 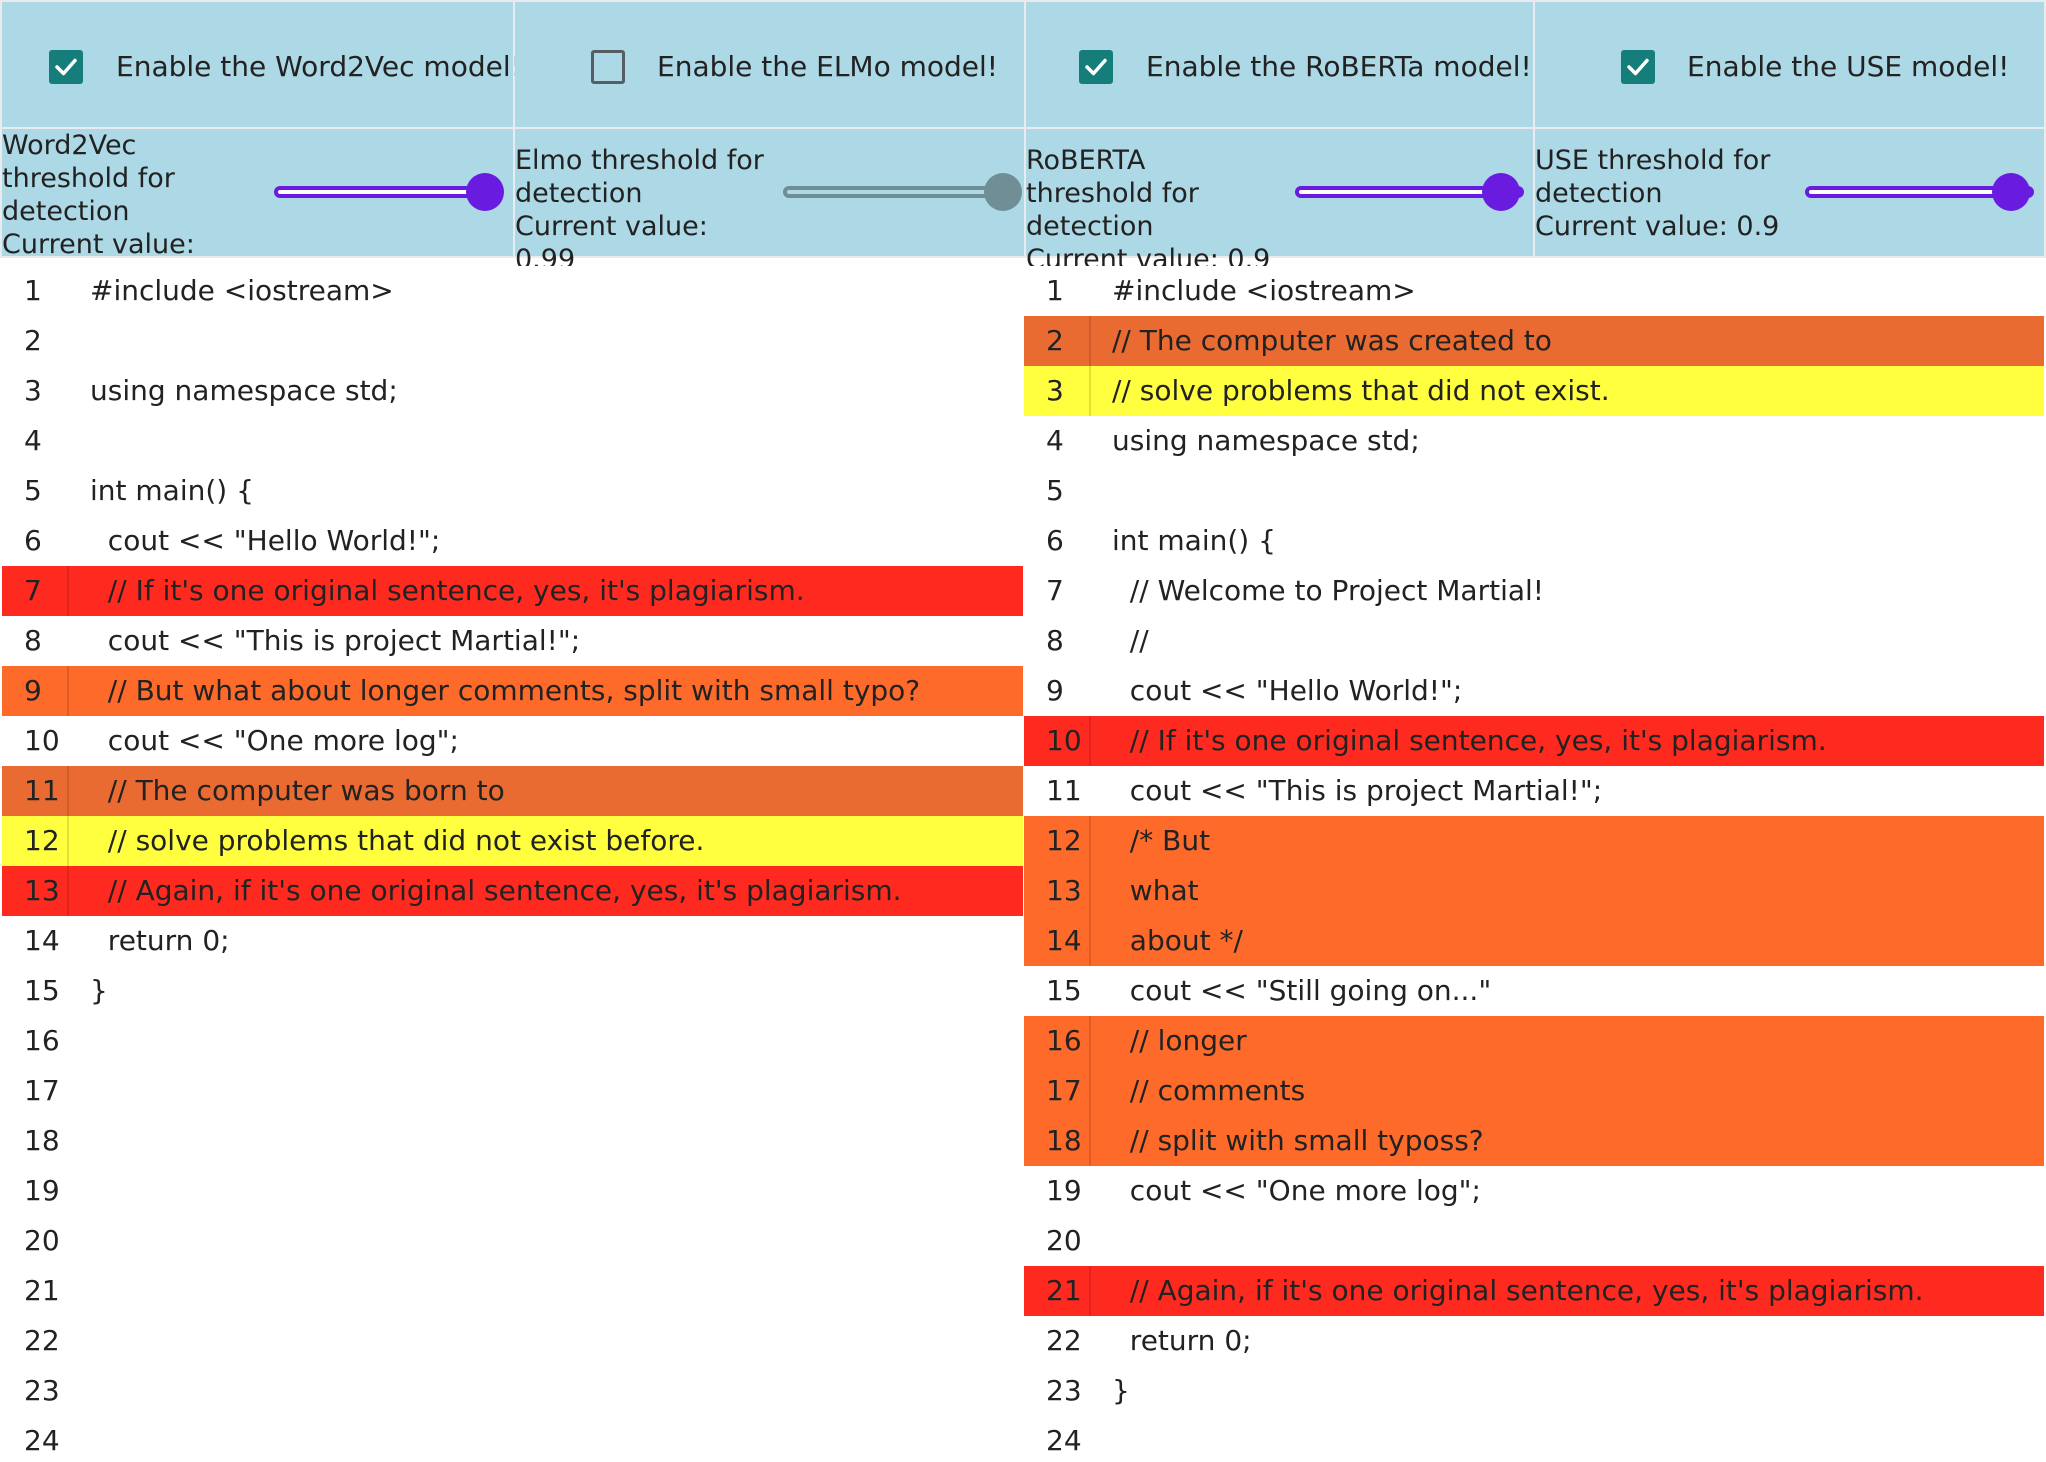 I want to click on code-line: 17 // comments, so click(x=1534, y=1091).